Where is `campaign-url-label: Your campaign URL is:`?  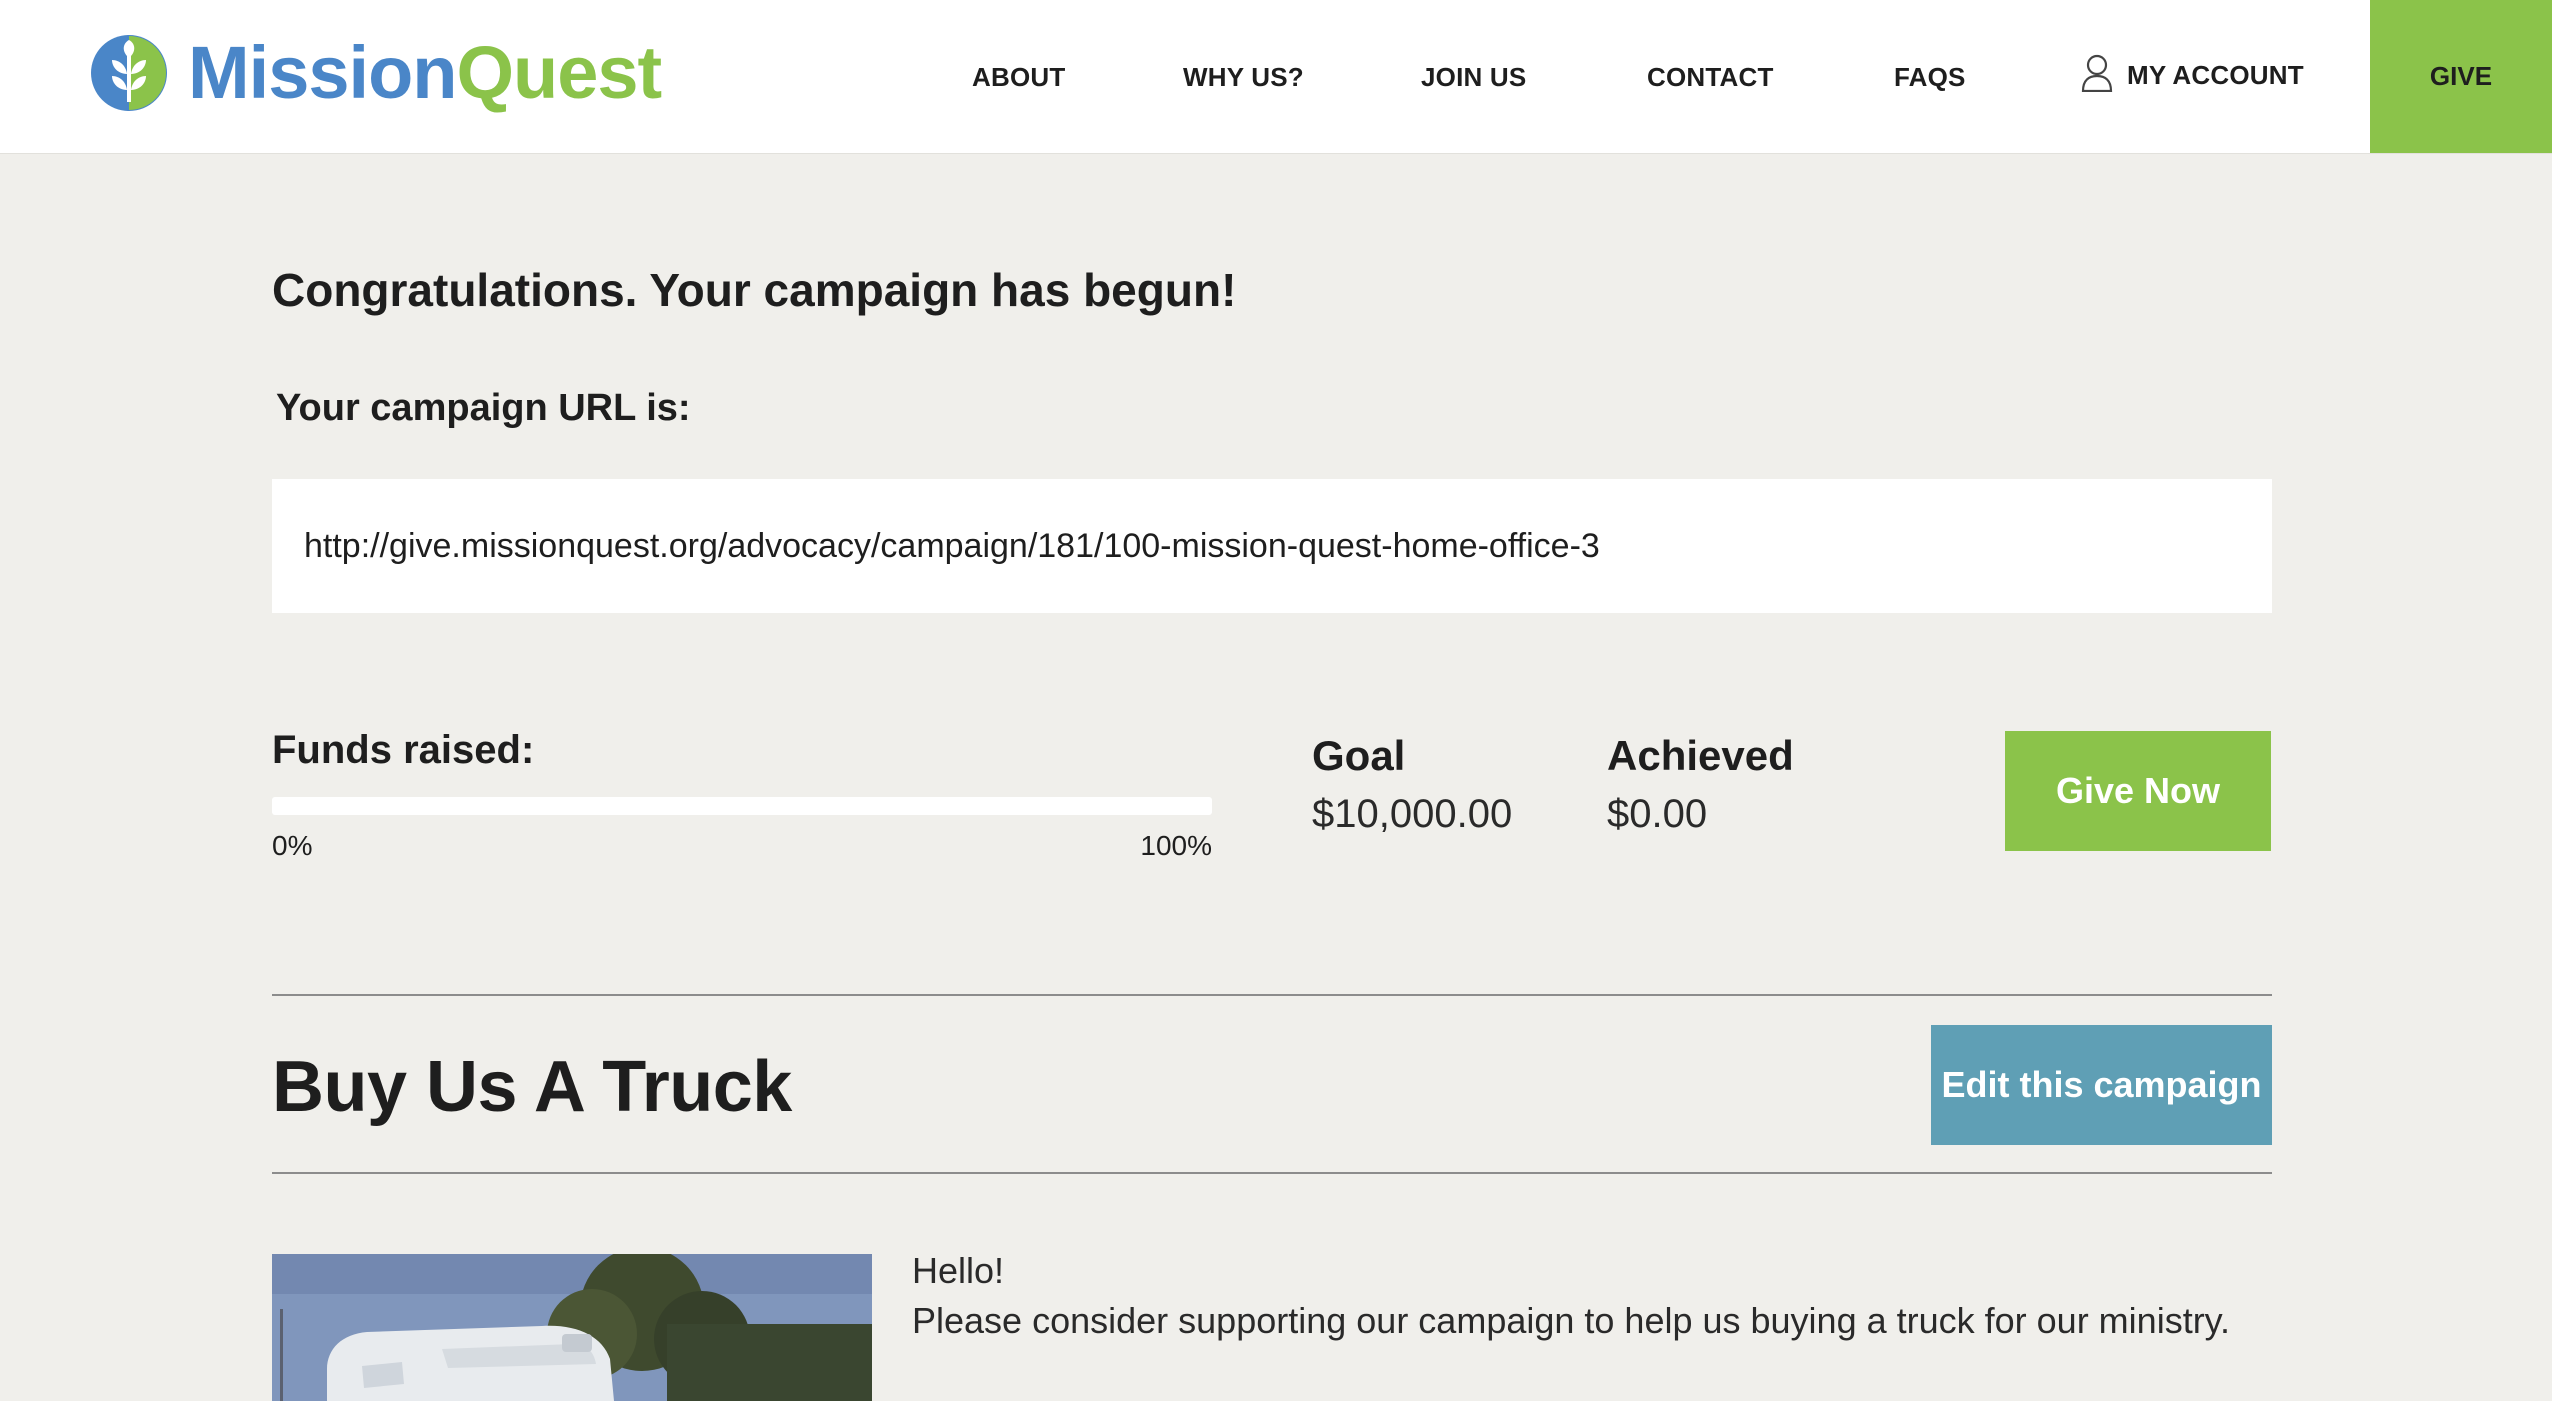 campaign-url-label: Your campaign URL is: is located at coordinates (483, 408).